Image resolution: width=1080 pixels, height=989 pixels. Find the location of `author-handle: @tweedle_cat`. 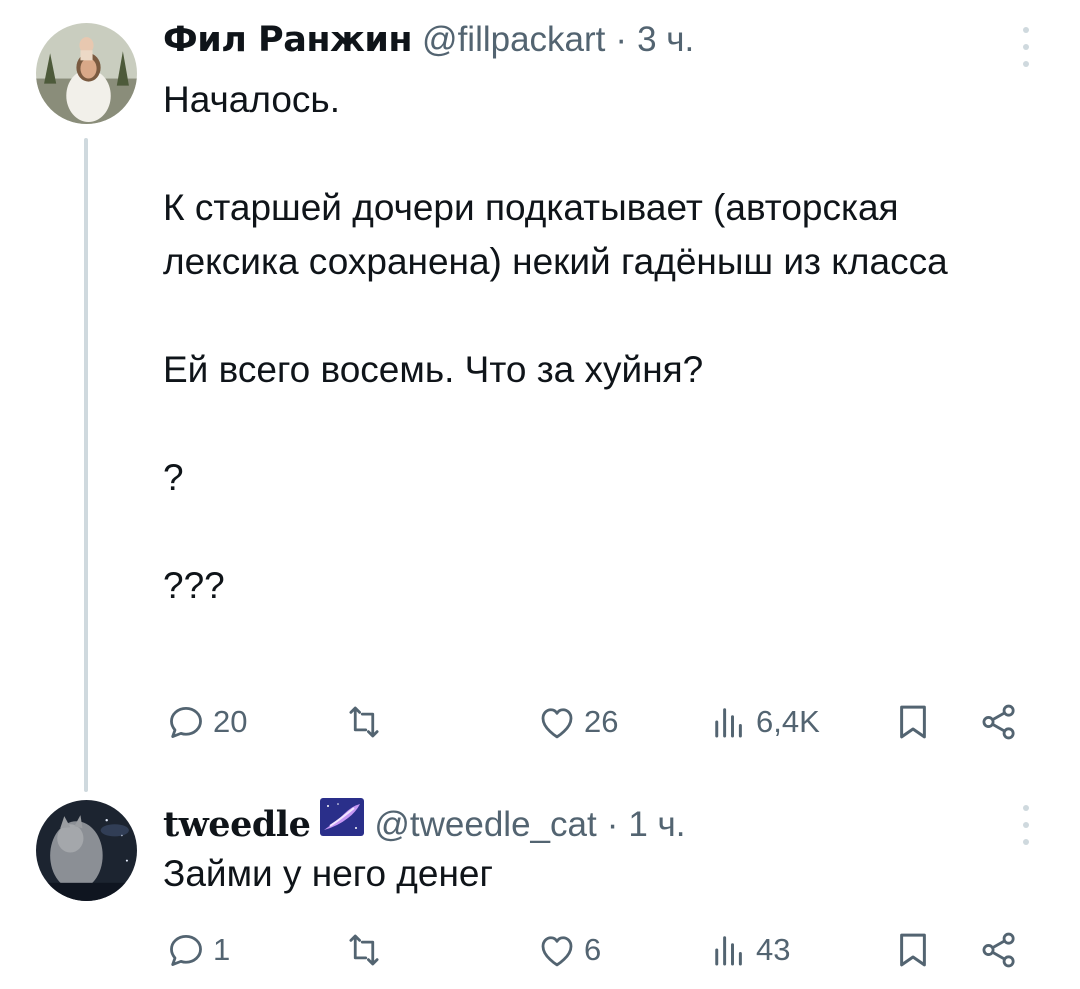

author-handle: @tweedle_cat is located at coordinates (485, 825).